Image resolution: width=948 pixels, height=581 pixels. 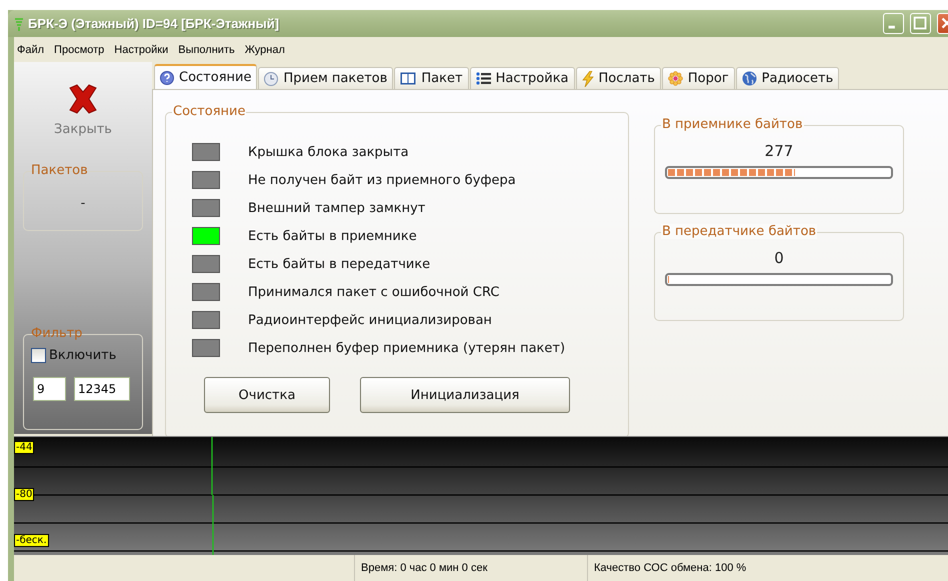 I want to click on indicator-label: Есть байты в передатчике, so click(x=339, y=264).